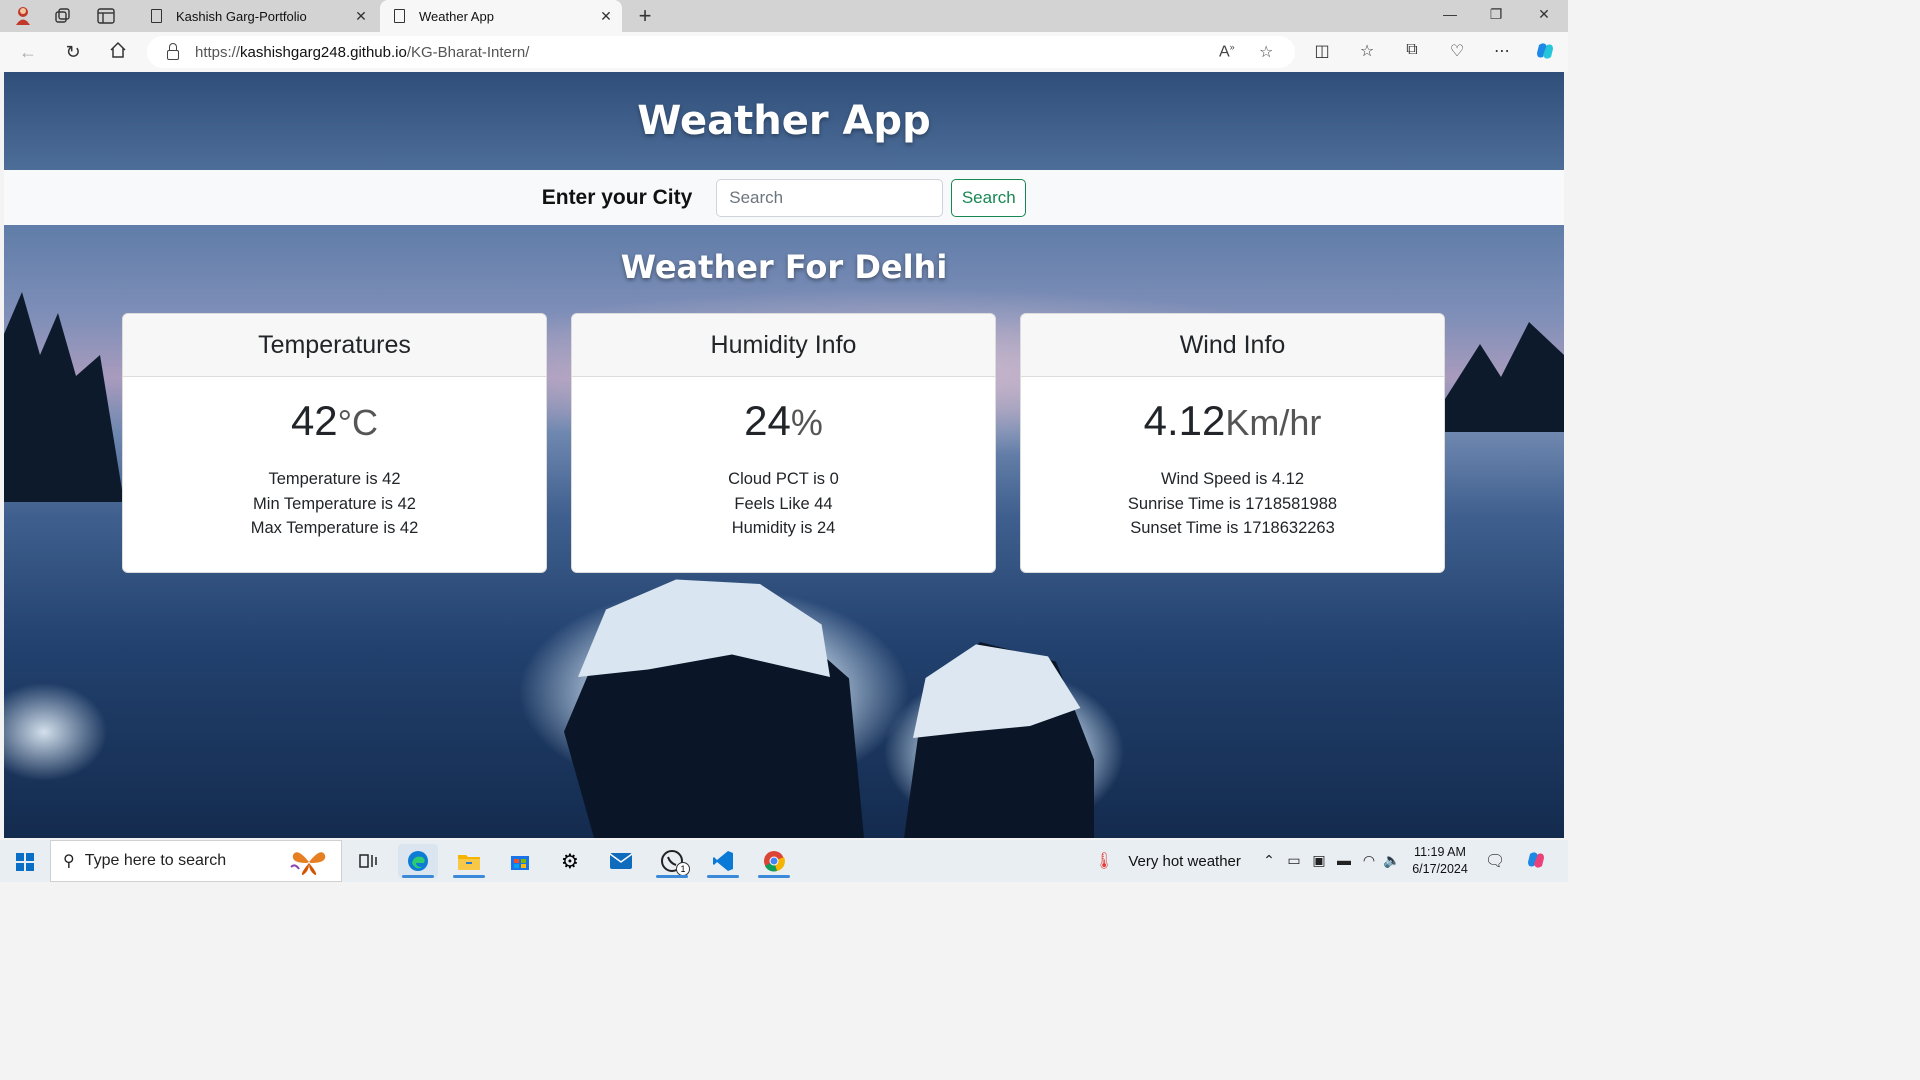  I want to click on app-title: Weather App, so click(784, 121).